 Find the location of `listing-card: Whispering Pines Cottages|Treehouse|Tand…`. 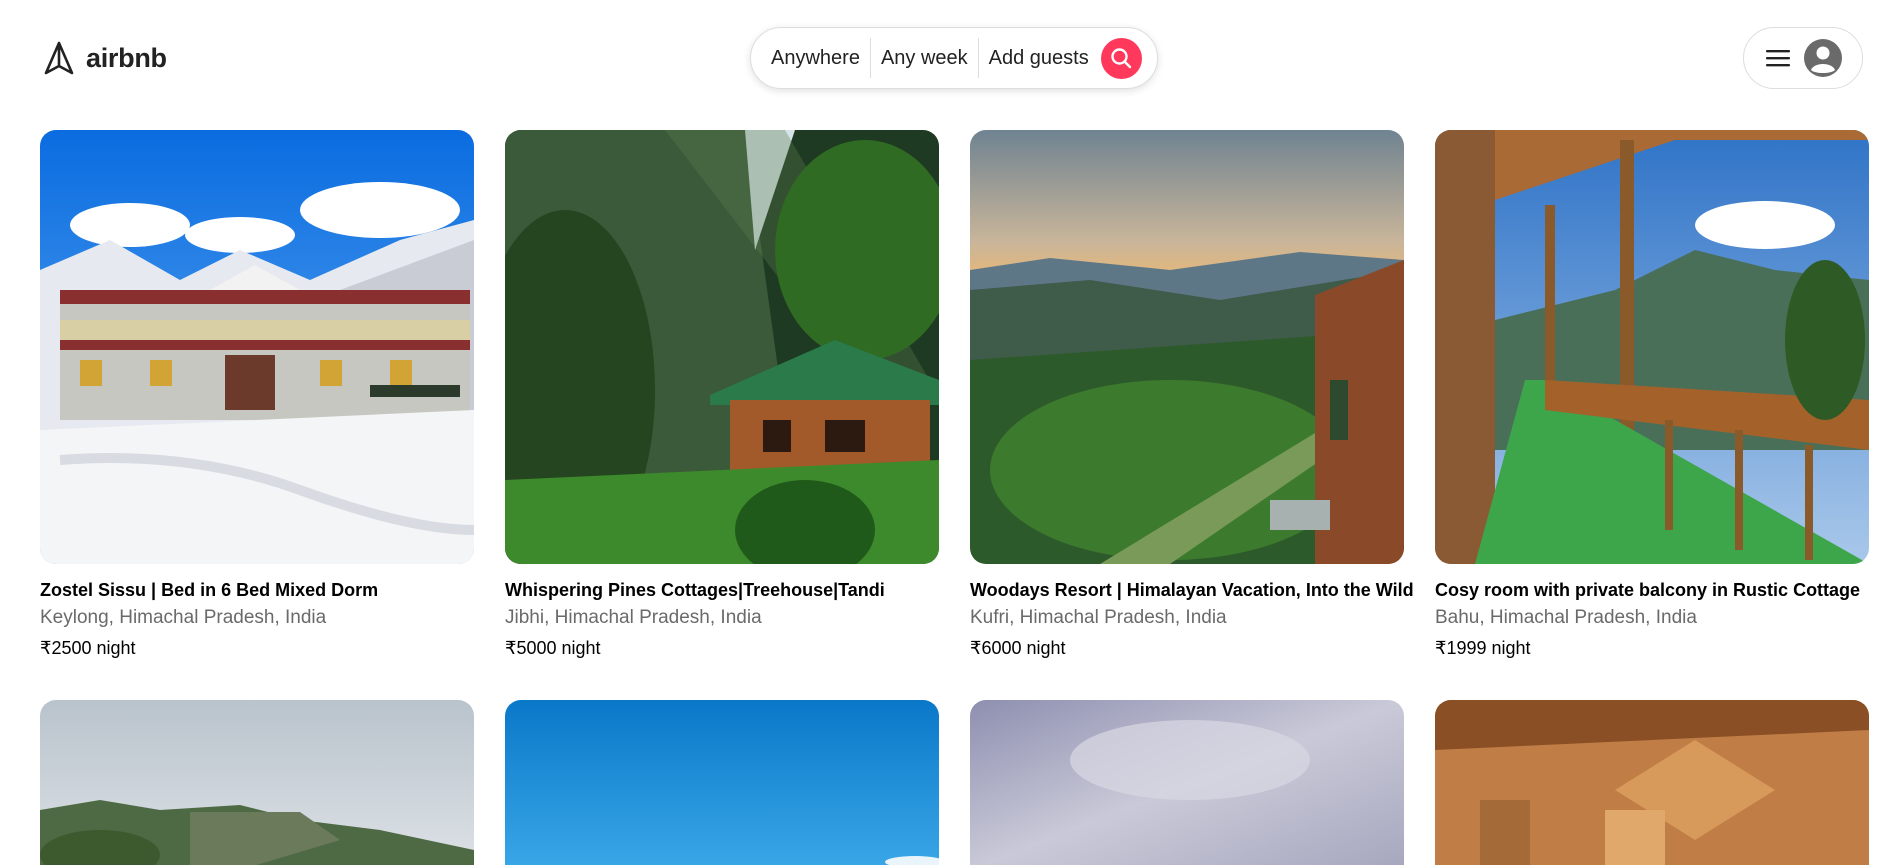

listing-card: Whispering Pines Cottages|Treehouse|Tand… is located at coordinates (722, 394).